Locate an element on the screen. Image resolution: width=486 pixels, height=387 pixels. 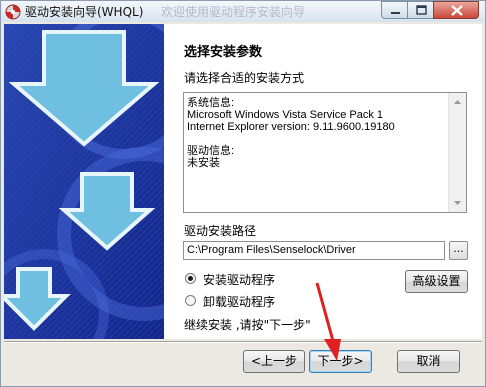
footer-divider is located at coordinates (243, 342).